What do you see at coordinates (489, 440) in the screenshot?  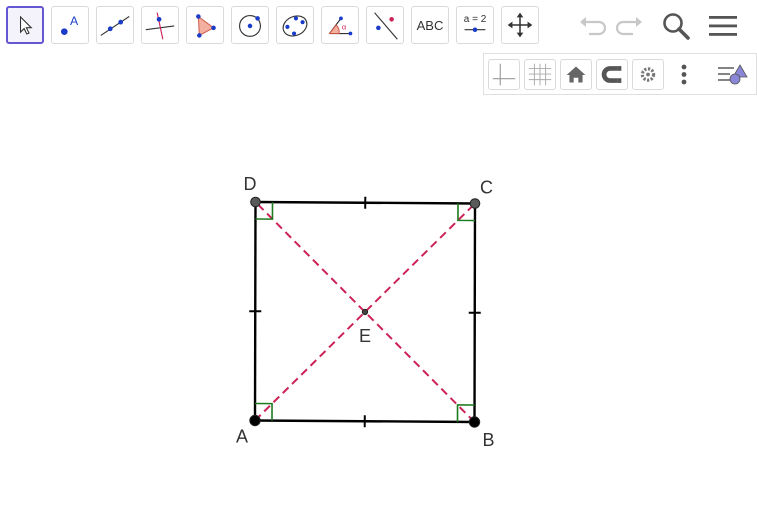 I see `point-label-B: B` at bounding box center [489, 440].